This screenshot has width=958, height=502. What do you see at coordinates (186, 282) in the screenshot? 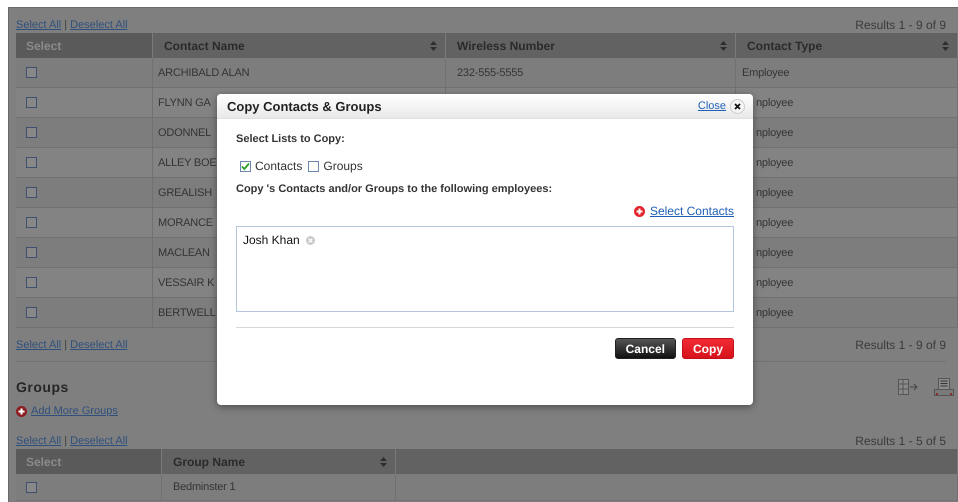
I see `table-cell: VESSAIR K` at bounding box center [186, 282].